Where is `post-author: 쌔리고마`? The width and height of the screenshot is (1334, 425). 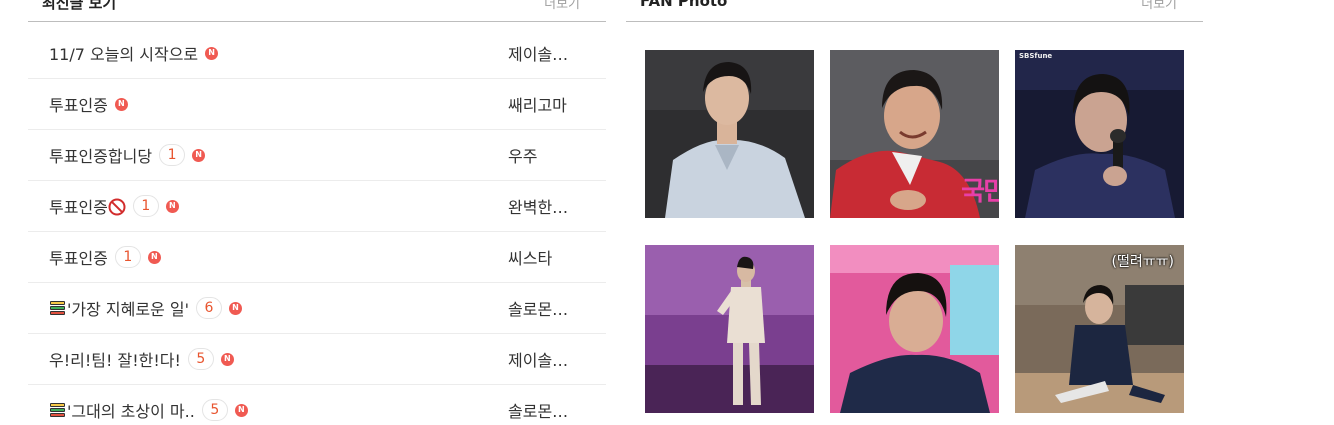
post-author: 쌔리고마 is located at coordinates (548, 104).